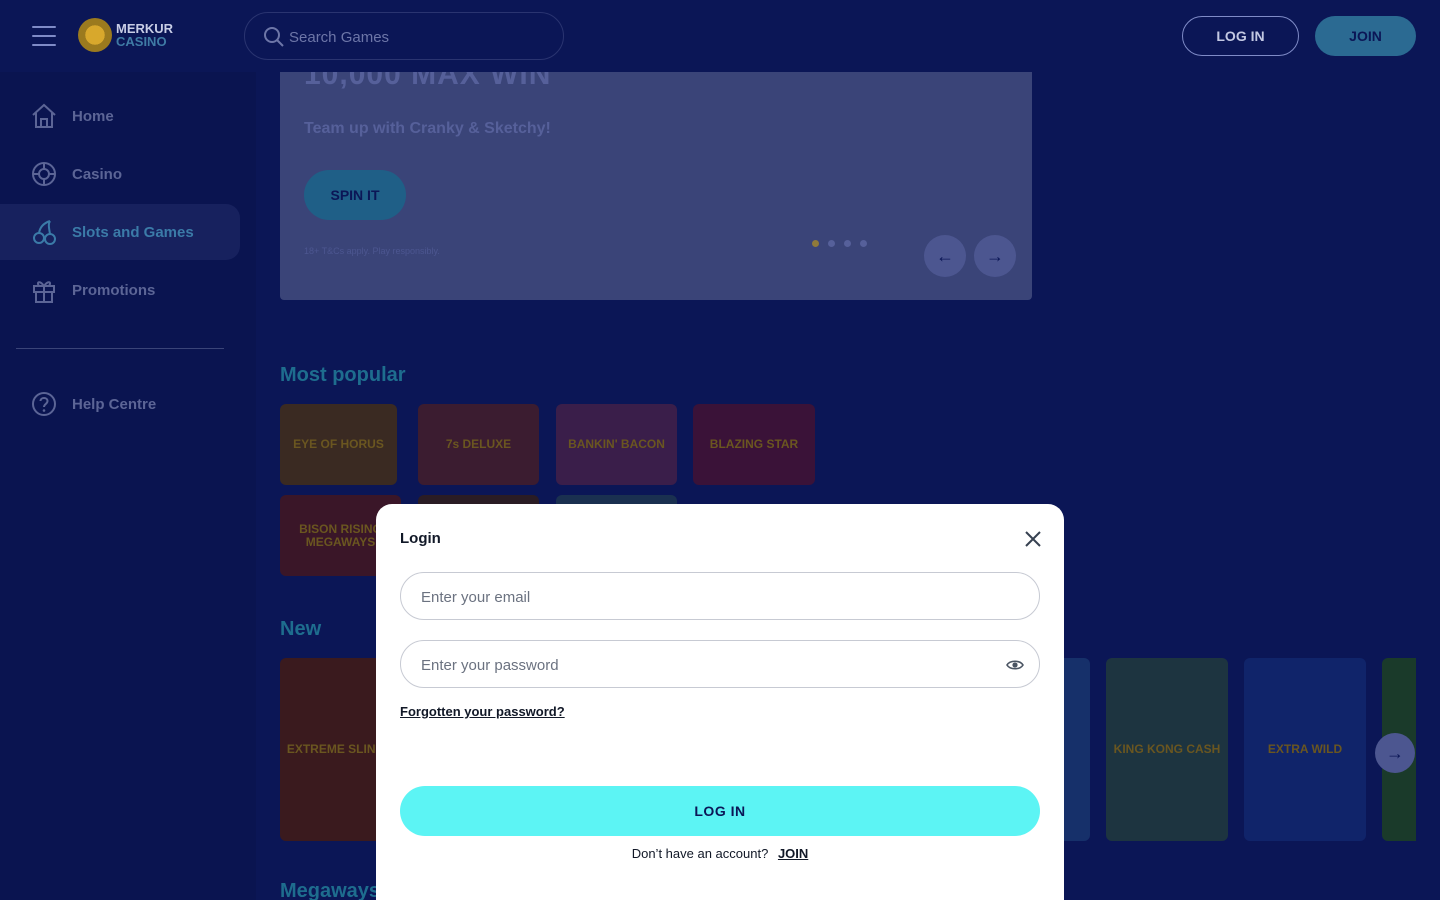  What do you see at coordinates (330, 890) in the screenshot?
I see `section-title-megaways: Megaways` at bounding box center [330, 890].